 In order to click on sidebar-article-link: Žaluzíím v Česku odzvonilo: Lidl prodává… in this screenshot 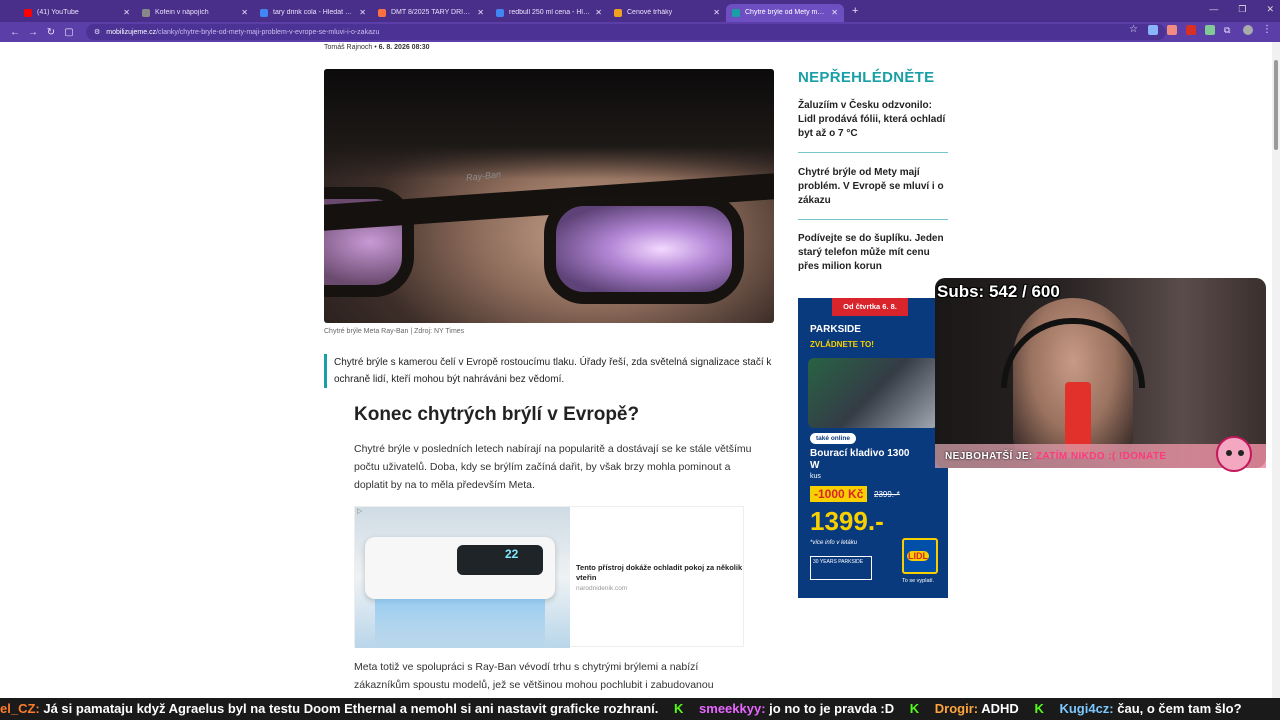, I will do `click(873, 120)`.